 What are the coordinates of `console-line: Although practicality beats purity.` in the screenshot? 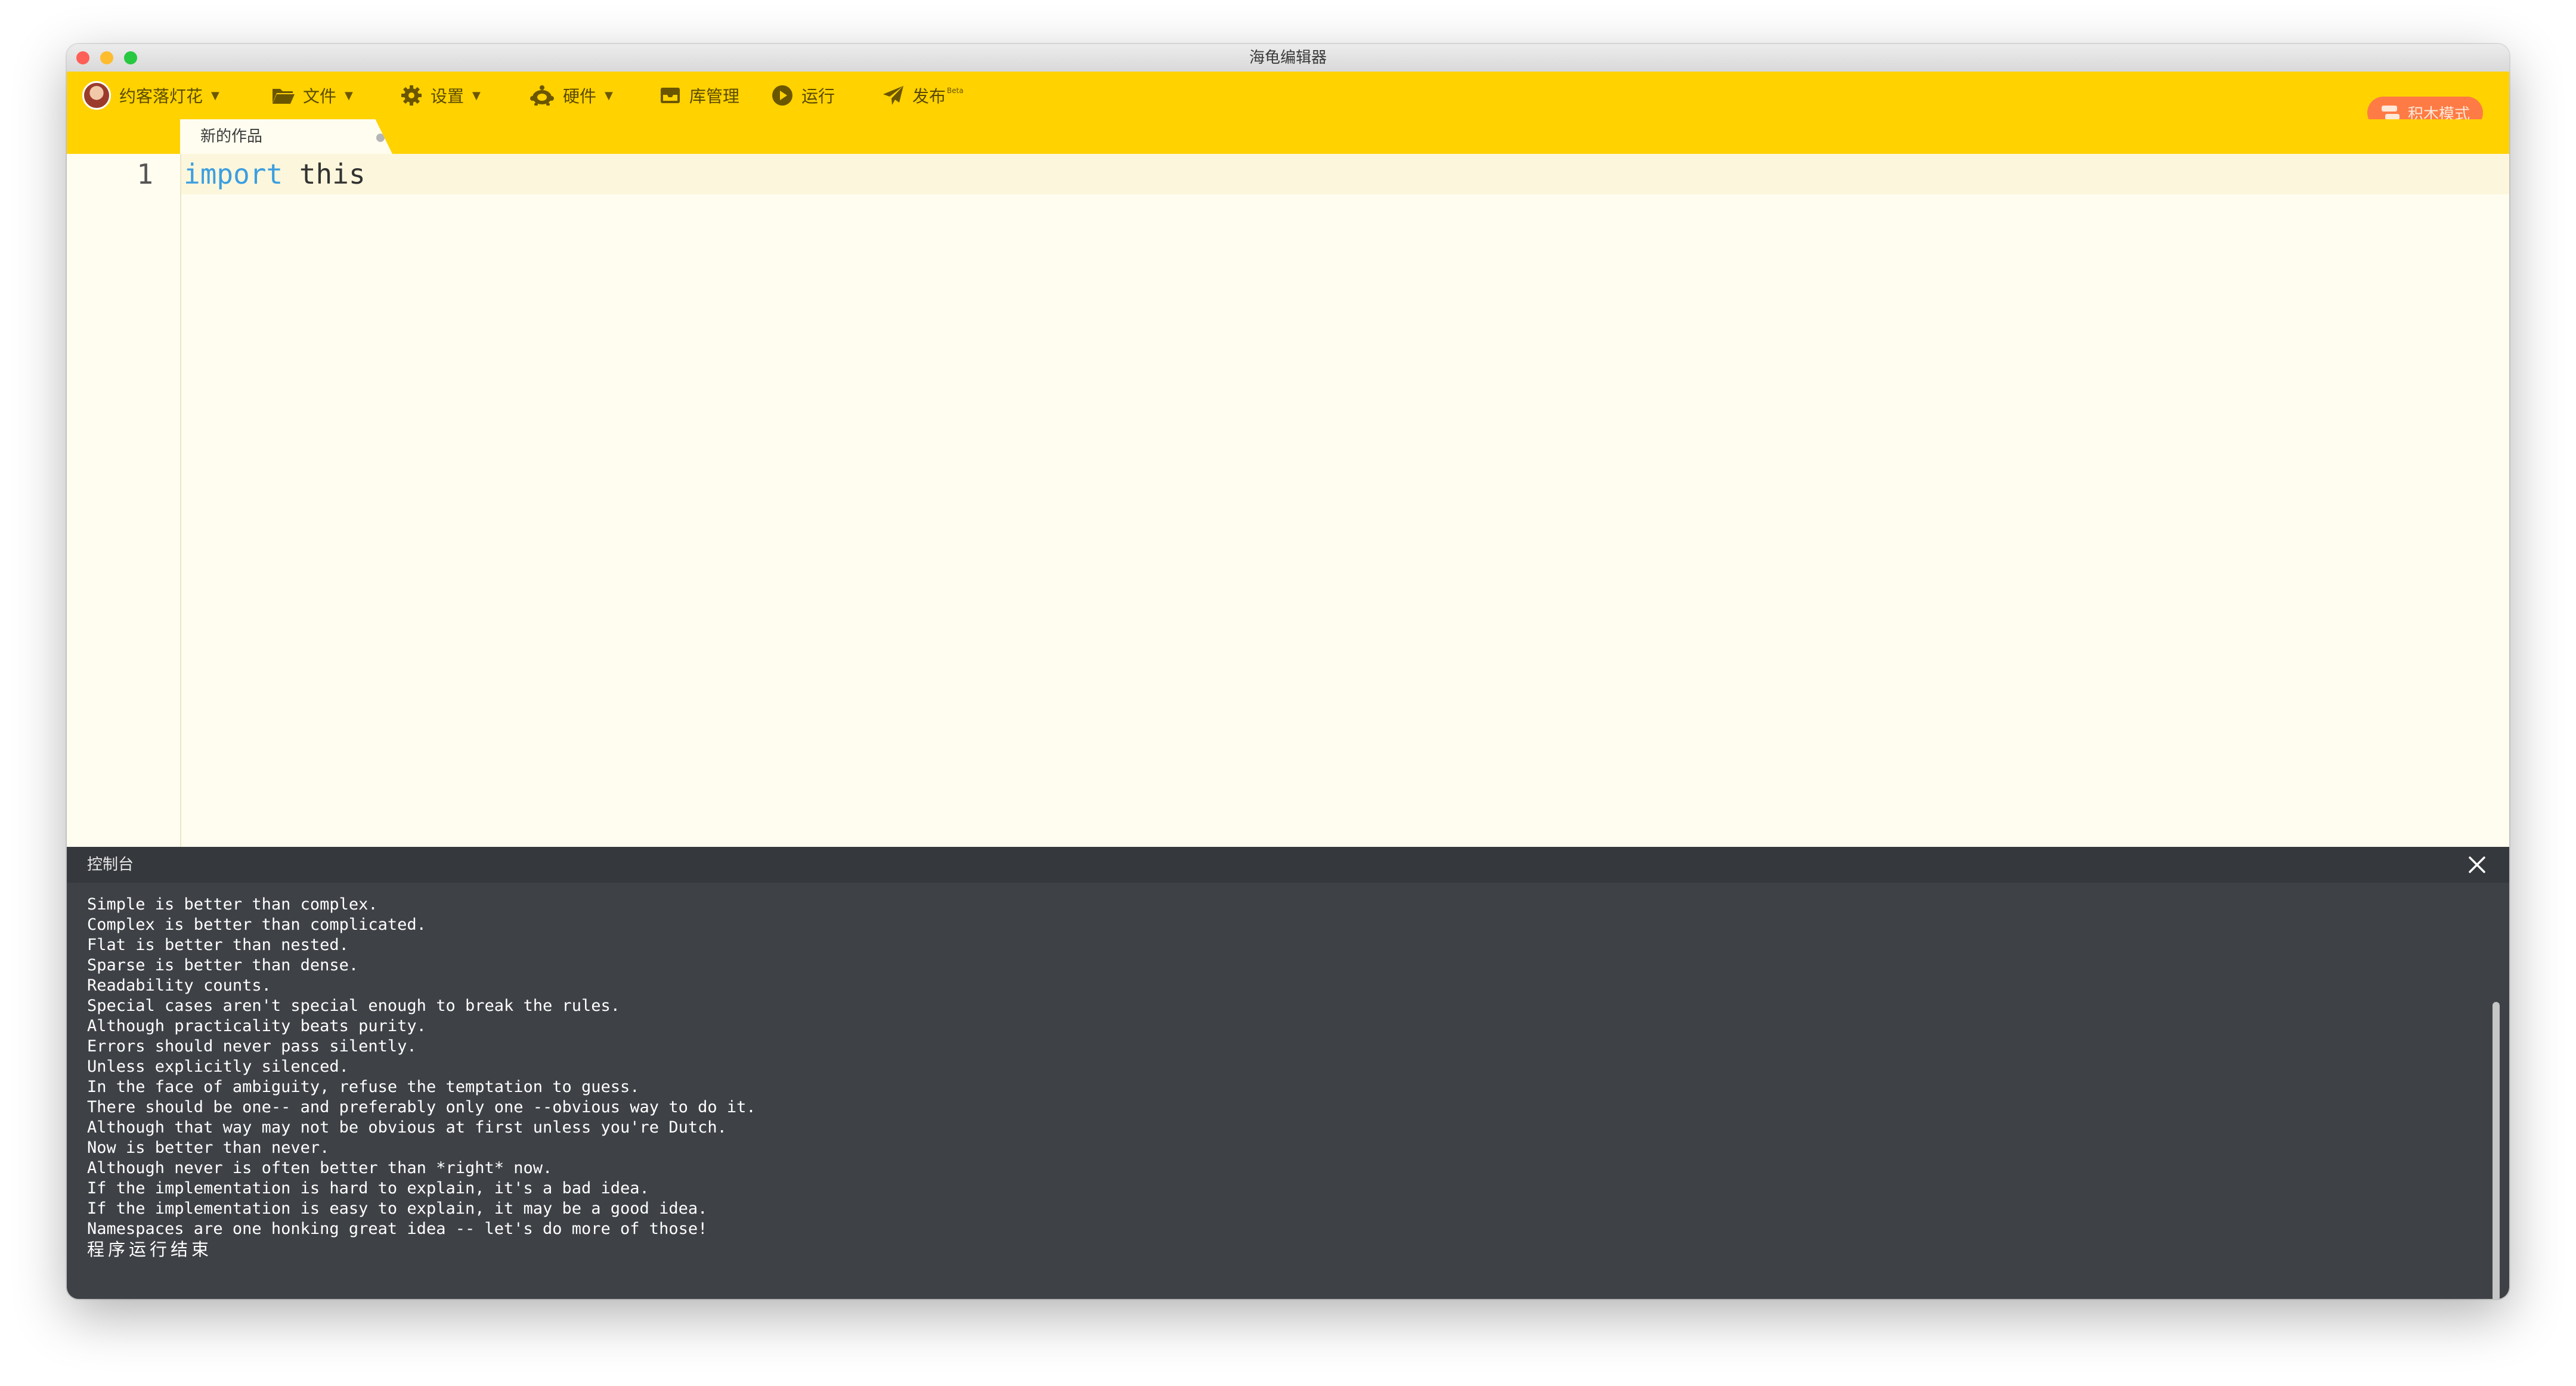 It's located at (256, 1026).